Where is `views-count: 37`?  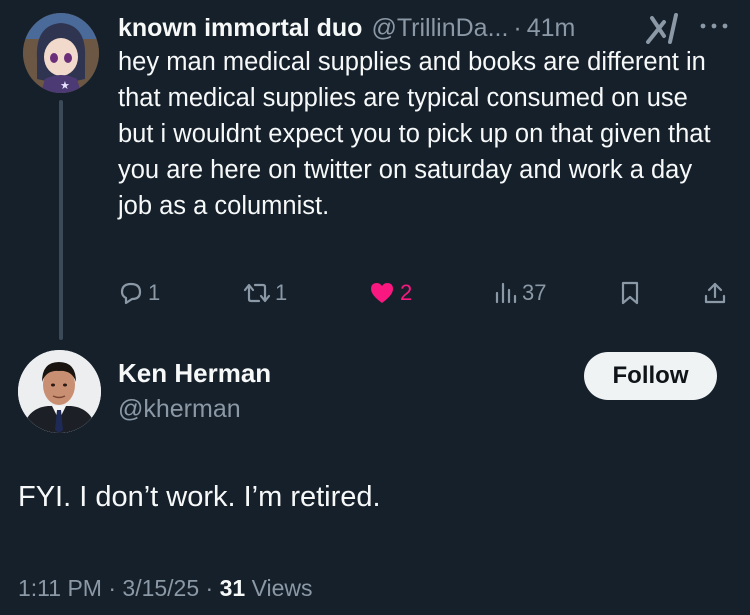 views-count: 37 is located at coordinates (534, 292).